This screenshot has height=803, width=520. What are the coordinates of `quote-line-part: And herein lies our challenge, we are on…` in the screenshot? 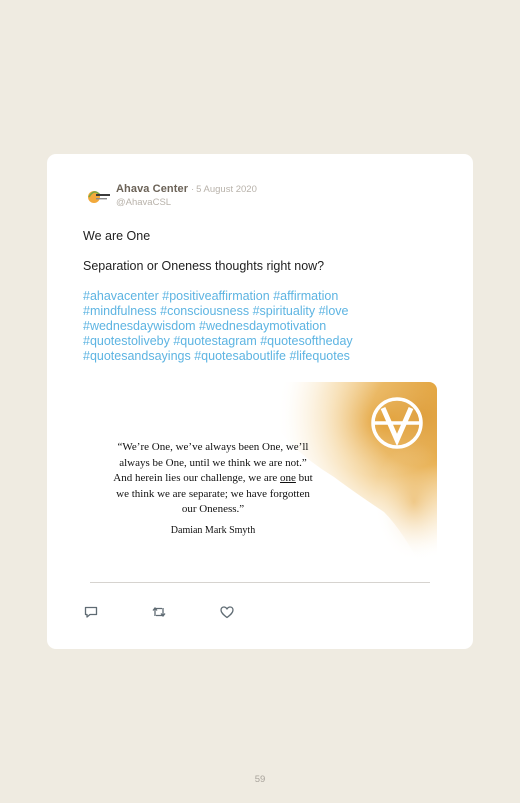 It's located at (213, 478).